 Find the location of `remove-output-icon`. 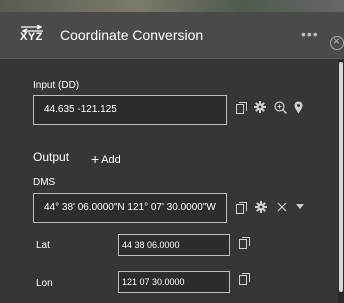

remove-output-icon is located at coordinates (282, 207).